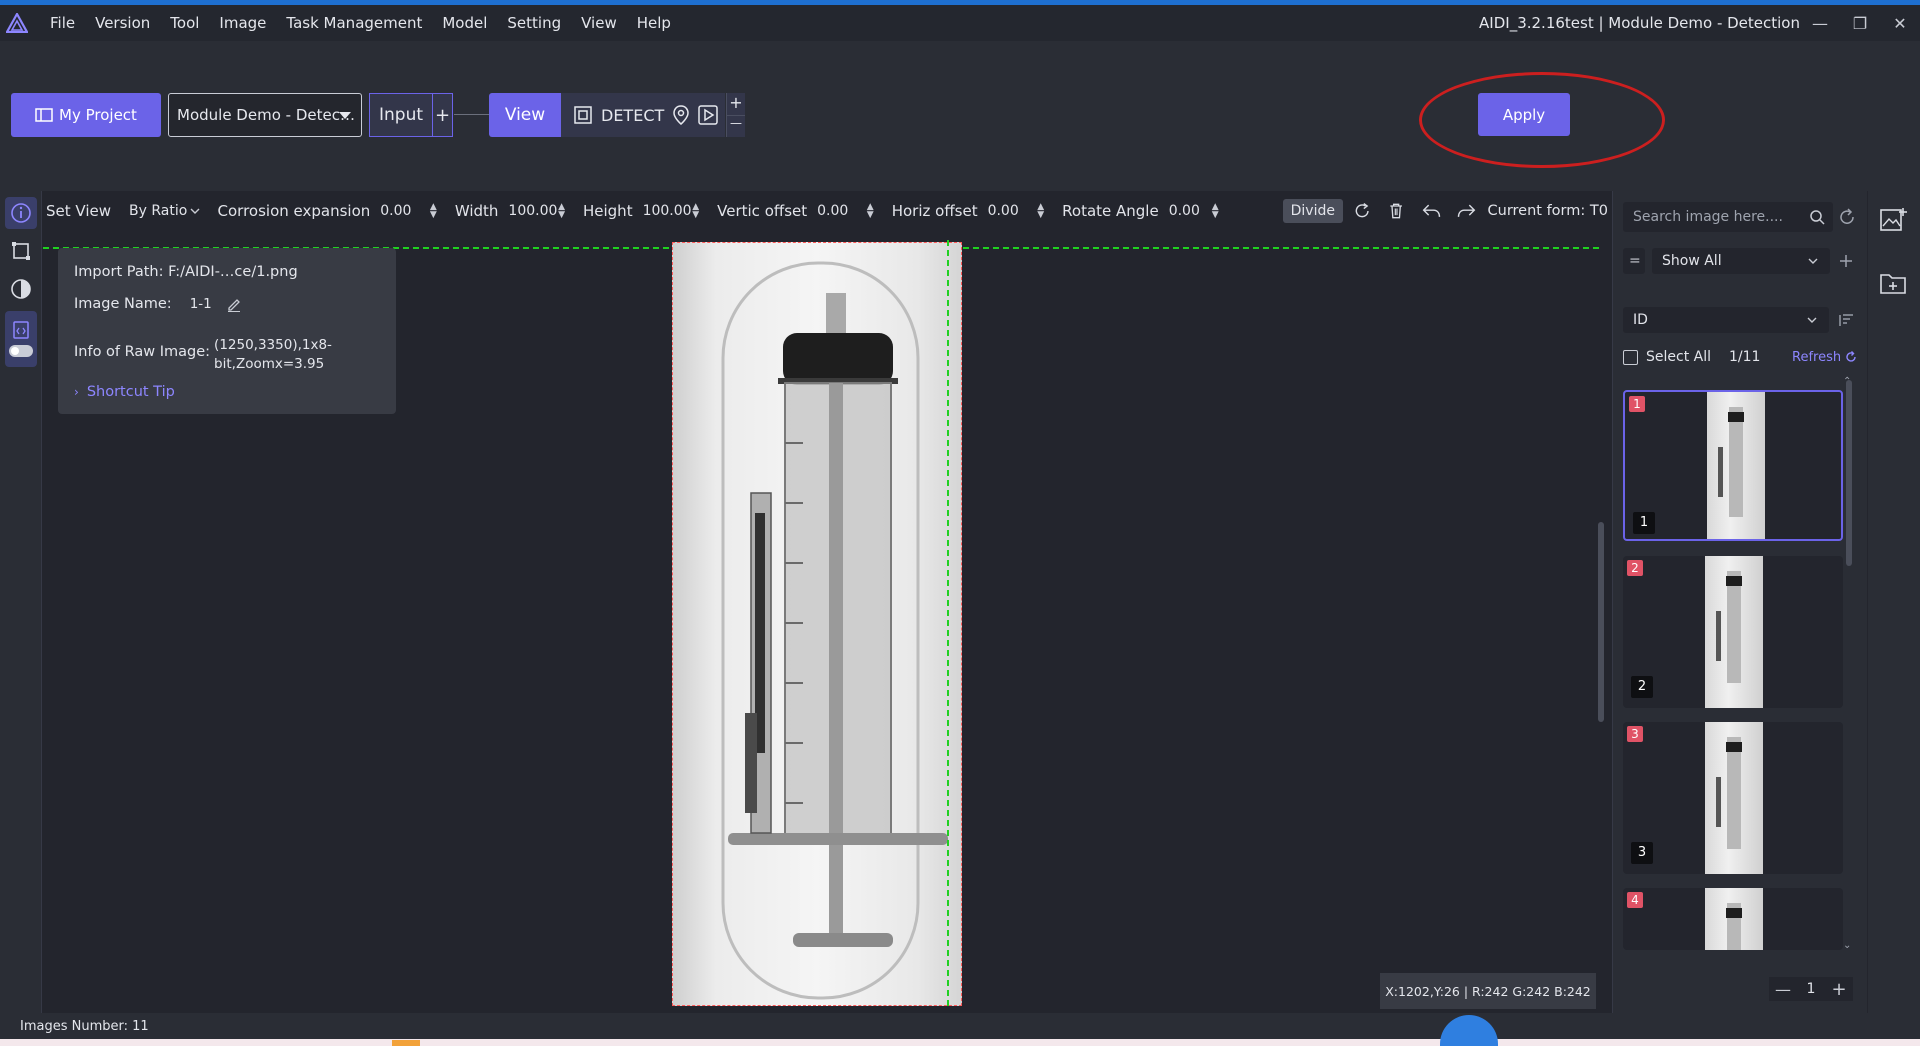  What do you see at coordinates (599, 23) in the screenshot?
I see `menu-view: View` at bounding box center [599, 23].